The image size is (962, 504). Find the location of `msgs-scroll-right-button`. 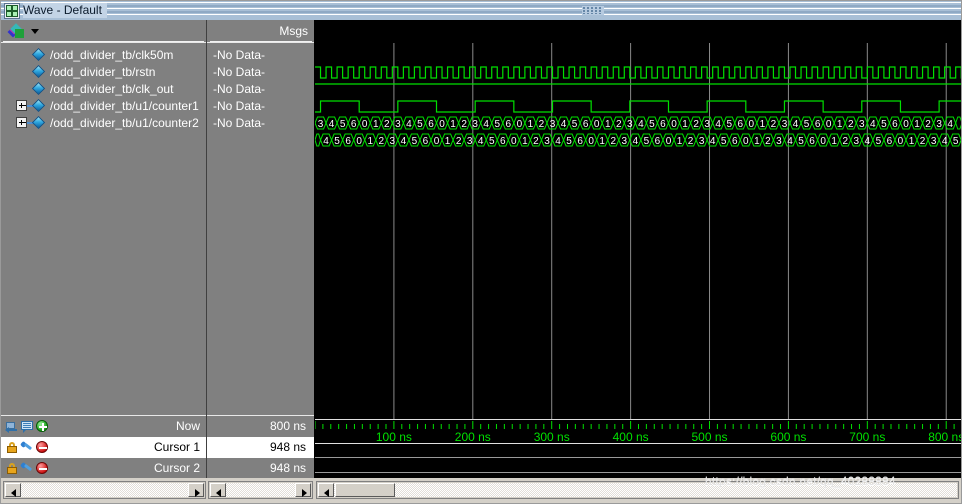

msgs-scroll-right-button is located at coordinates (303, 490).